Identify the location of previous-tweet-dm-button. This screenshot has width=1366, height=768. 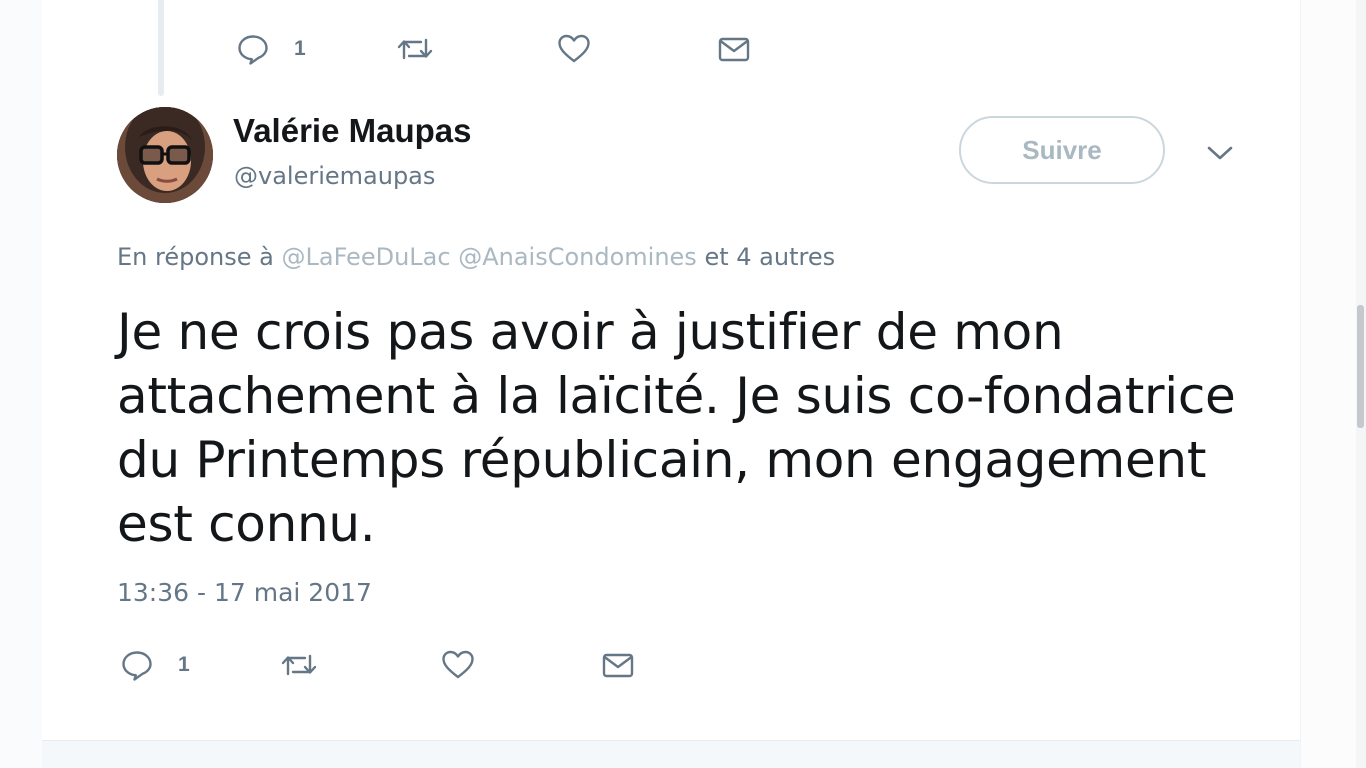
(734, 49).